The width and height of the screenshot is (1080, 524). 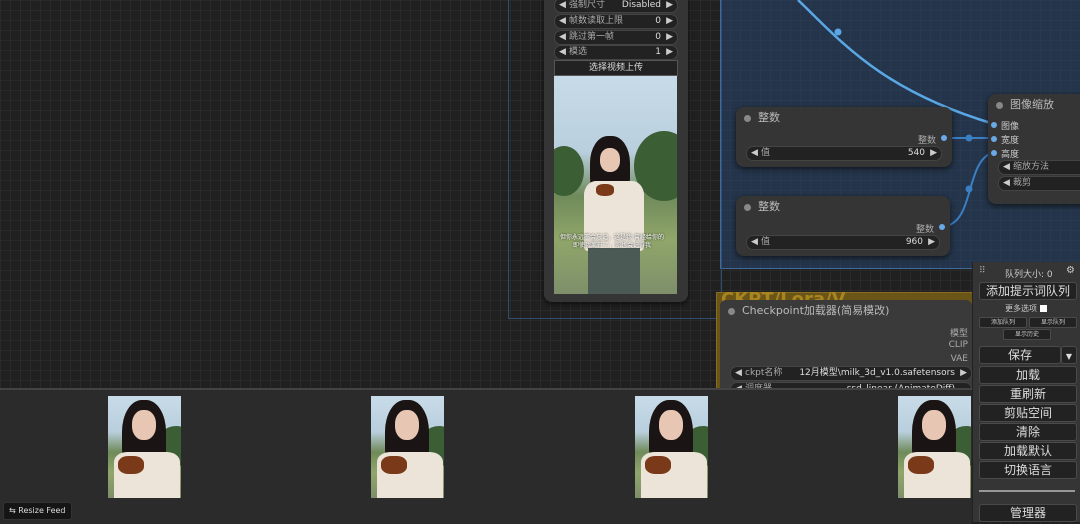 What do you see at coordinates (611, 245) in the screenshot?
I see `subtitle-line: 即使我离开了，你也会记得我` at bounding box center [611, 245].